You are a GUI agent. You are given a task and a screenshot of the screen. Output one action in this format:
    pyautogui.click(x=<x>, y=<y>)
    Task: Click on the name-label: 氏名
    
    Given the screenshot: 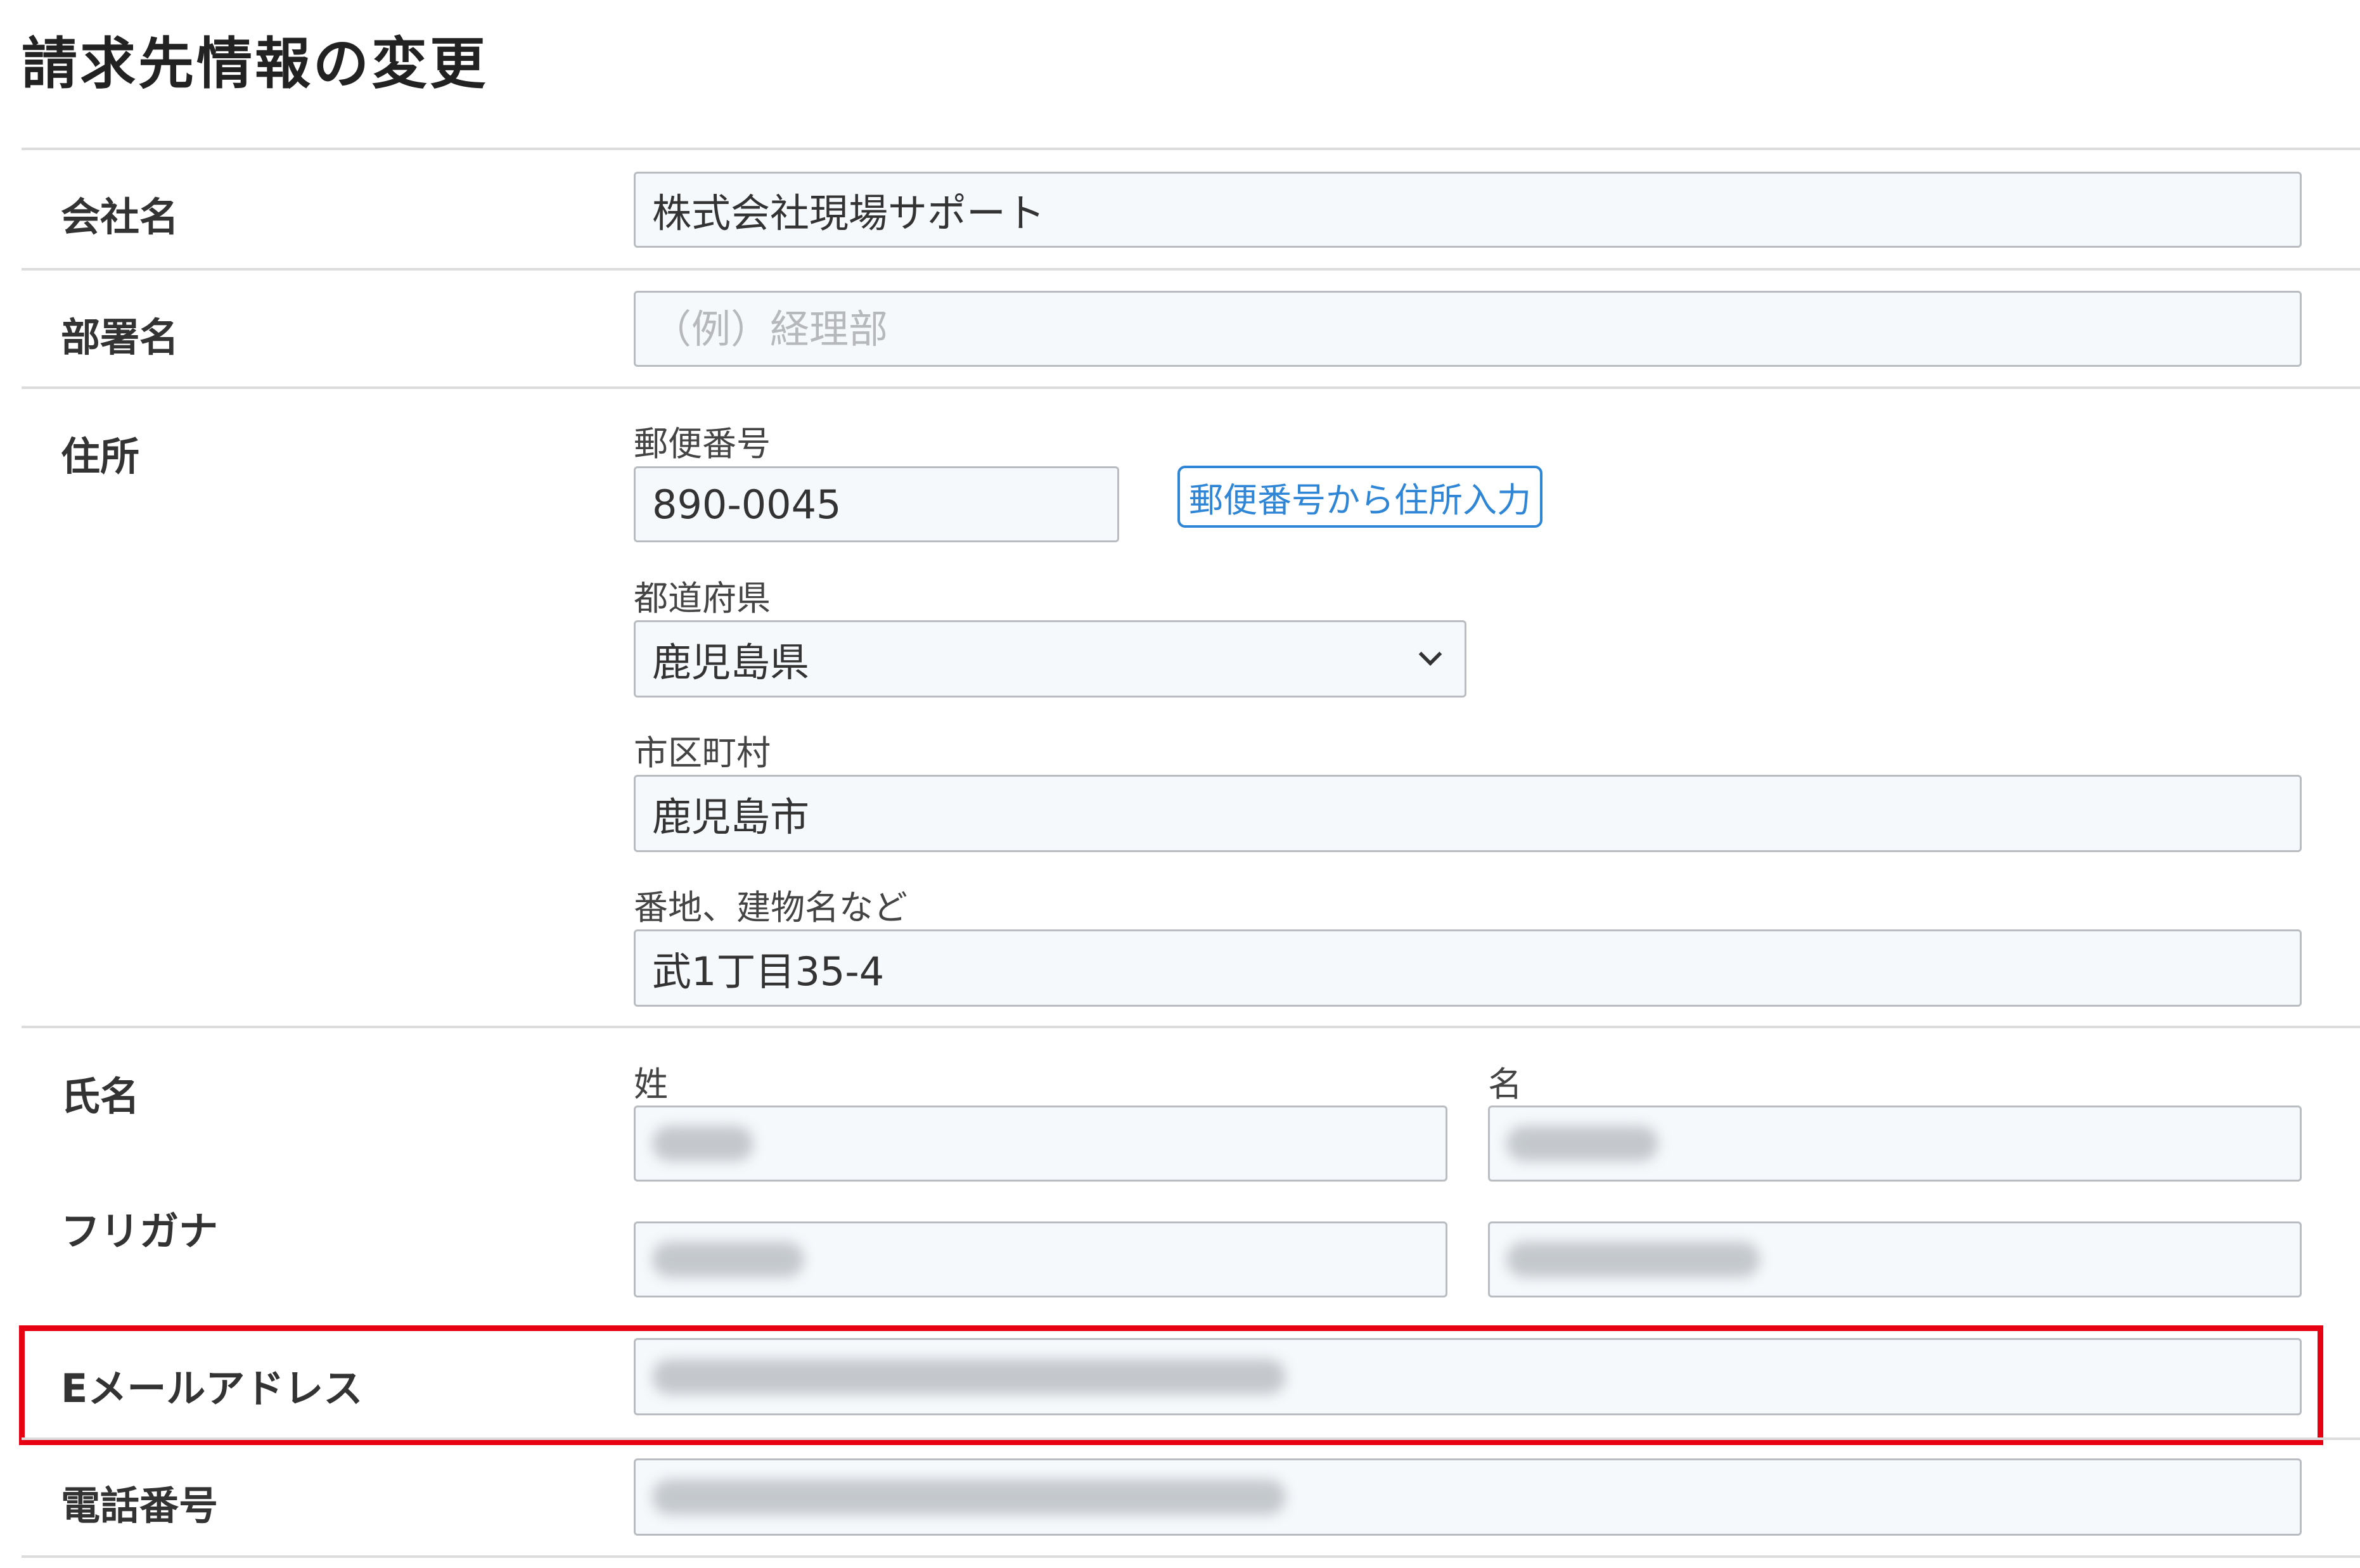 What is the action you would take?
    pyautogui.click(x=101, y=1096)
    